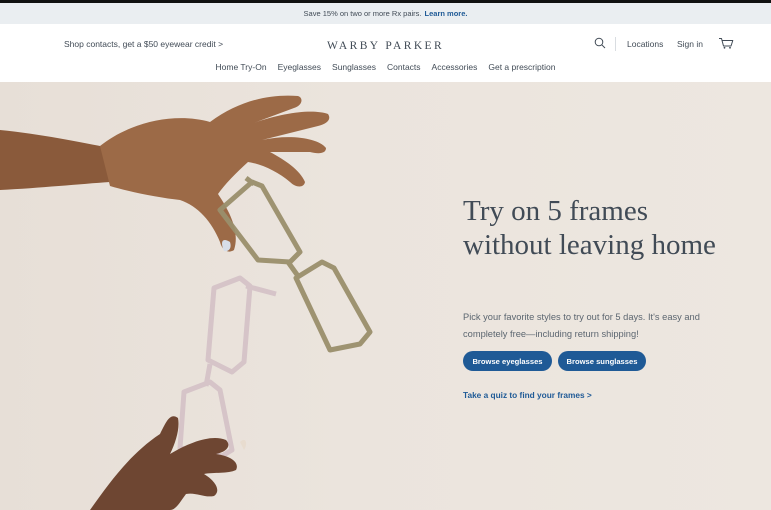 The height and width of the screenshot is (510, 771). I want to click on quiz-link: Take a quiz to find your frames >, so click(527, 395).